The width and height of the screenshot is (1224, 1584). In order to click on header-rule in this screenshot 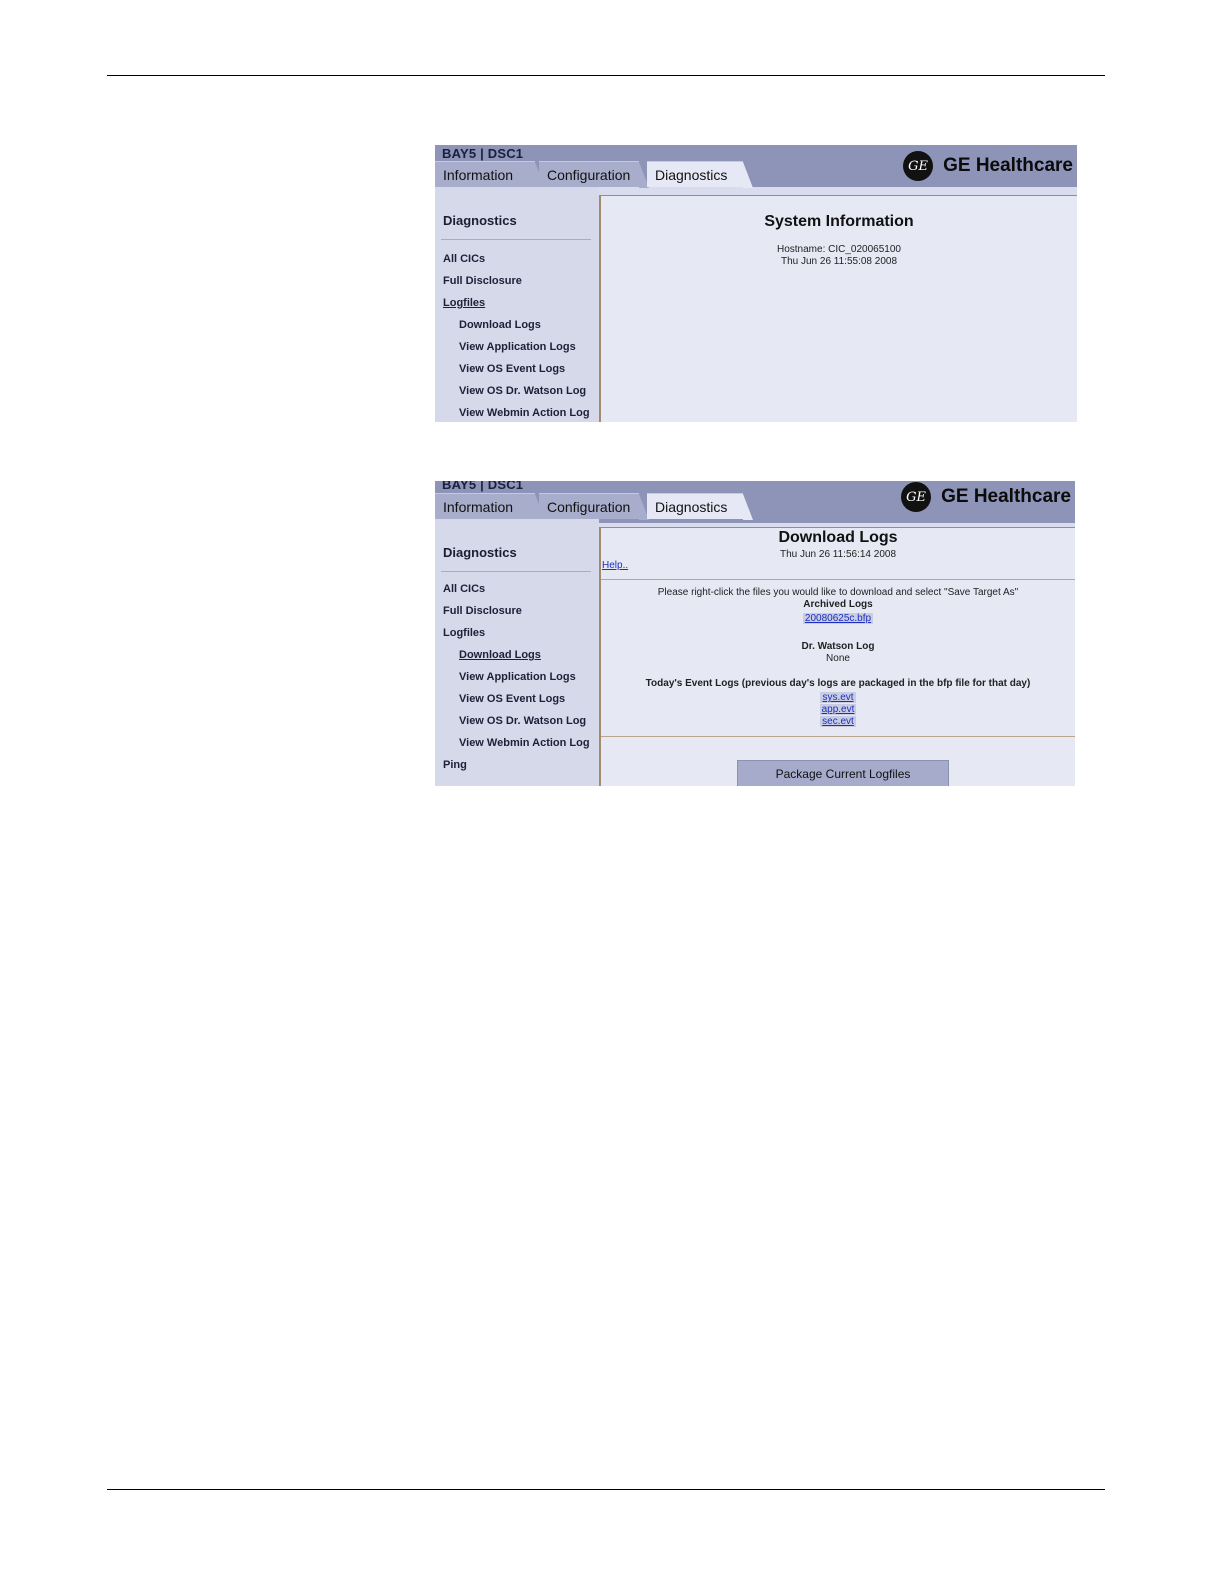, I will do `click(606, 75)`.